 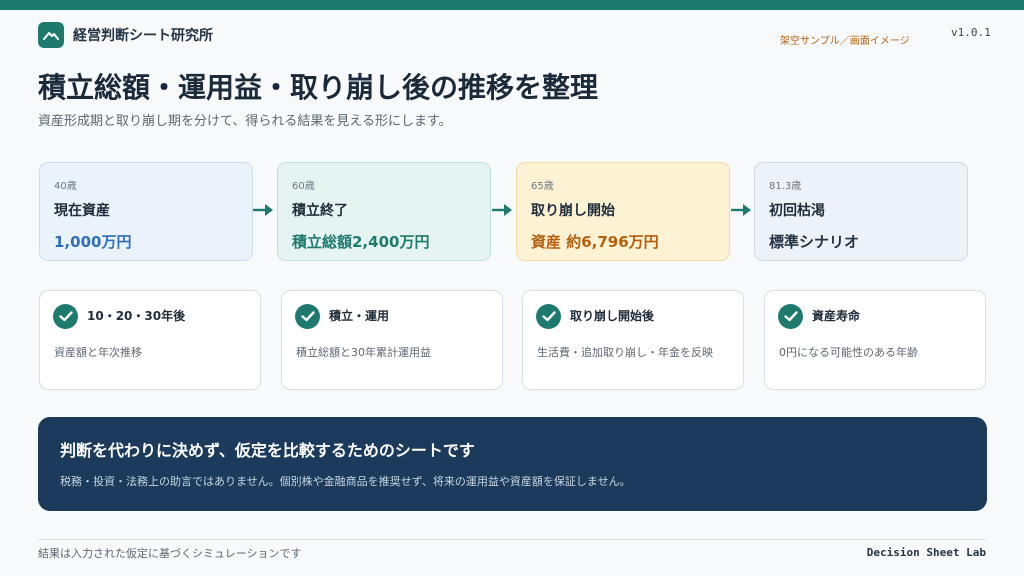 What do you see at coordinates (814, 242) in the screenshot?
I see `stage-value: 標準シナリオ` at bounding box center [814, 242].